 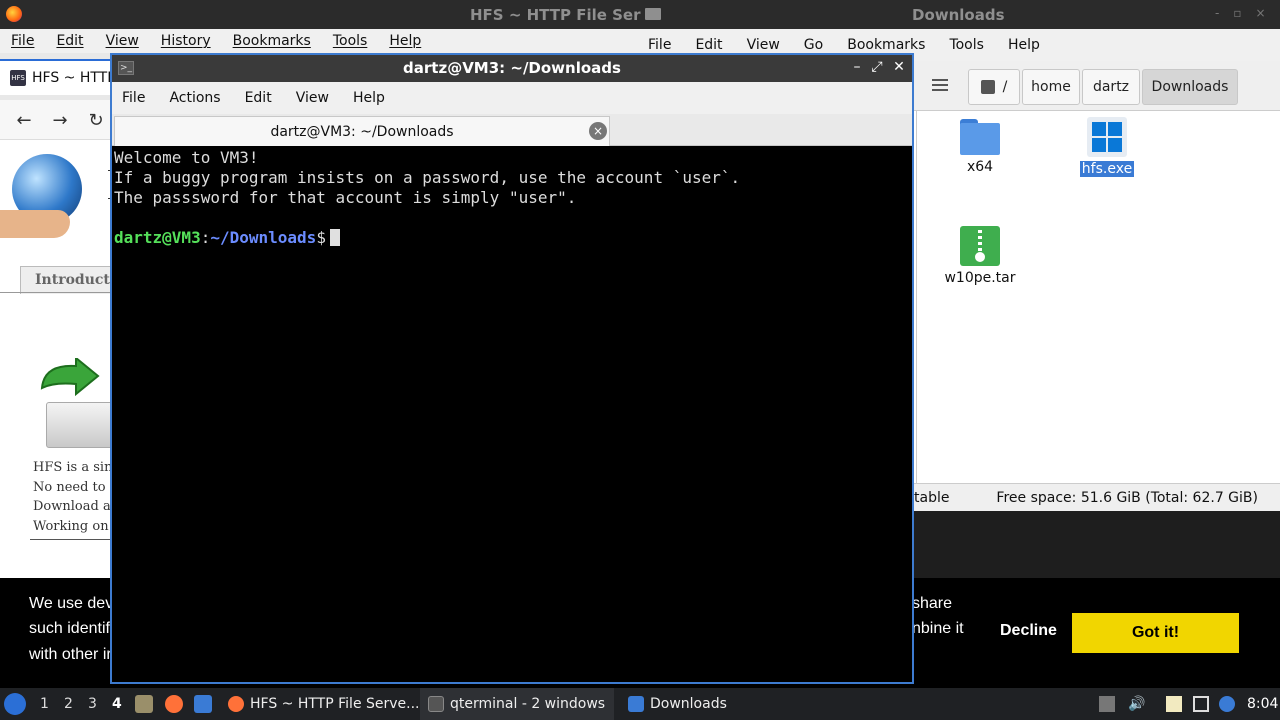 What do you see at coordinates (512, 98) in the screenshot?
I see `terminal-menubar: File Actions Edit View Help` at bounding box center [512, 98].